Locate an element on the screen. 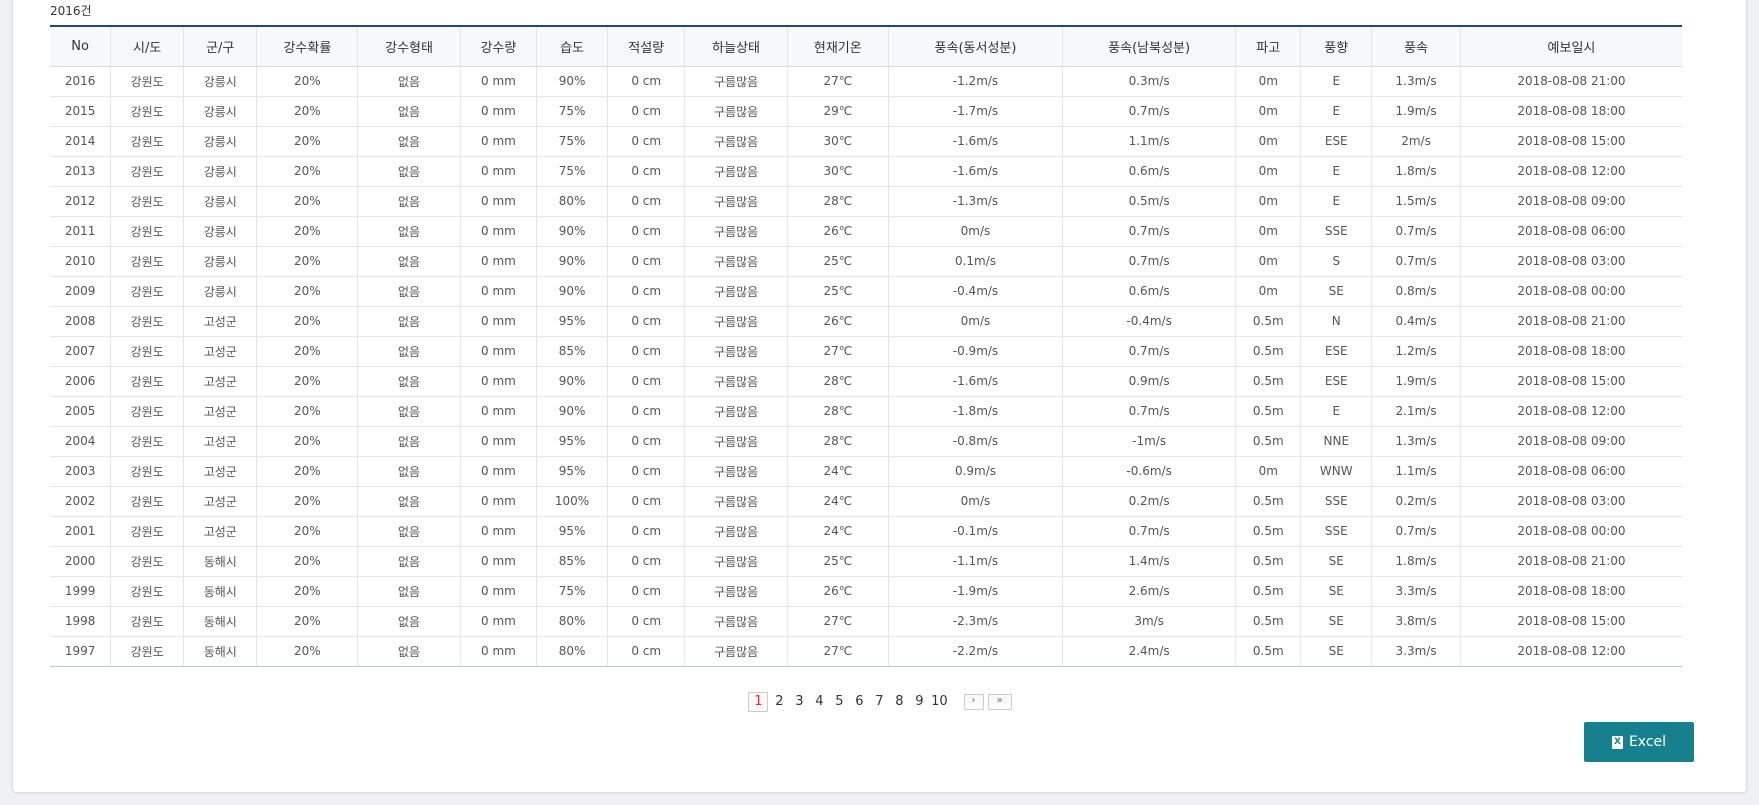 The height and width of the screenshot is (805, 1759). table-cell: WNW is located at coordinates (1336, 471).